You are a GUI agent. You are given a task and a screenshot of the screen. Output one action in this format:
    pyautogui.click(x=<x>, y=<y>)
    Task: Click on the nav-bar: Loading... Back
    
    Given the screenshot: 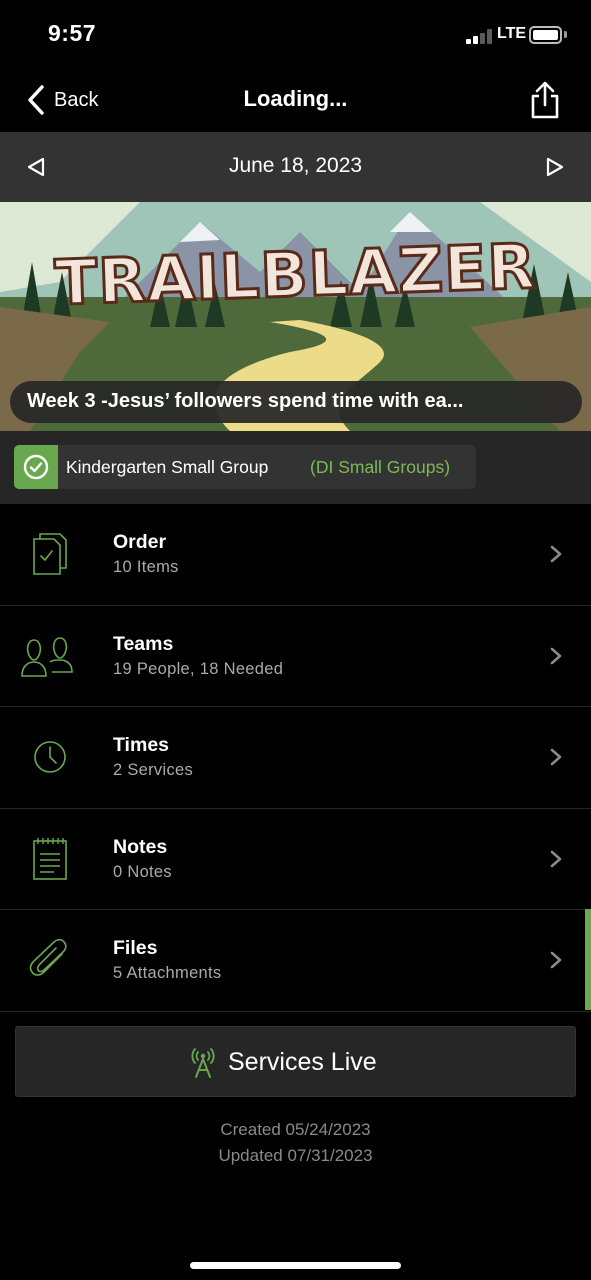 What is the action you would take?
    pyautogui.click(x=295, y=101)
    